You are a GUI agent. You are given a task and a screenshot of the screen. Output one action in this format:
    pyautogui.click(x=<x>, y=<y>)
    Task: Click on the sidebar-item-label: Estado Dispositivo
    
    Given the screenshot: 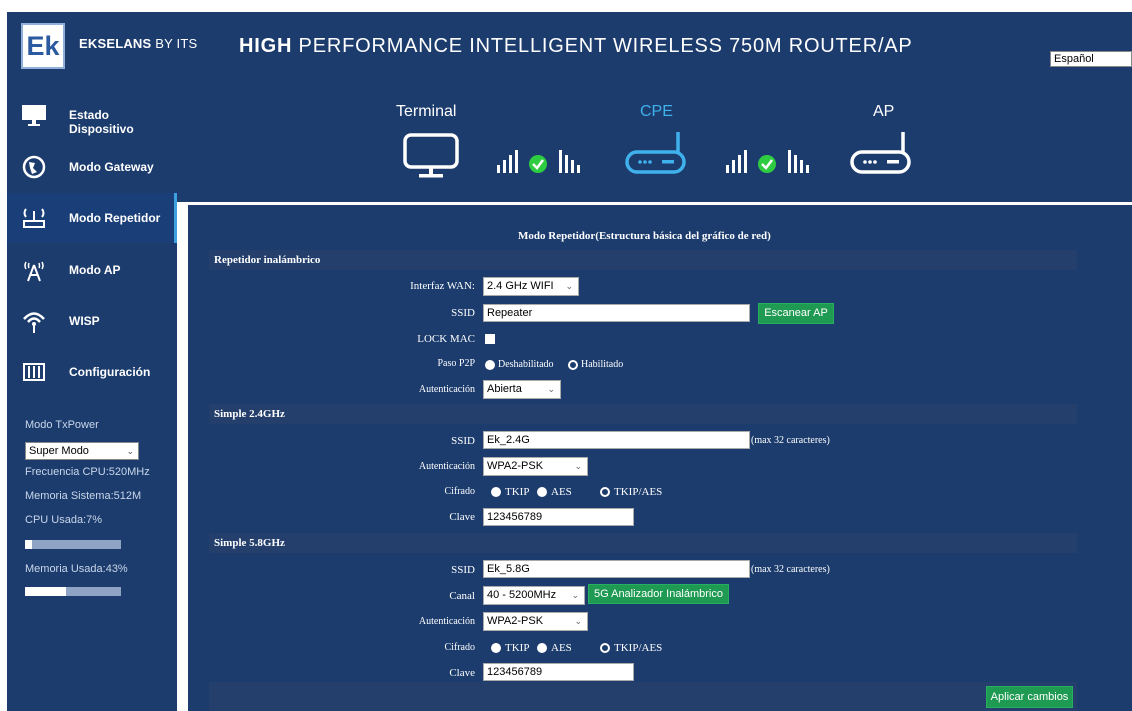 What is the action you would take?
    pyautogui.click(x=101, y=122)
    